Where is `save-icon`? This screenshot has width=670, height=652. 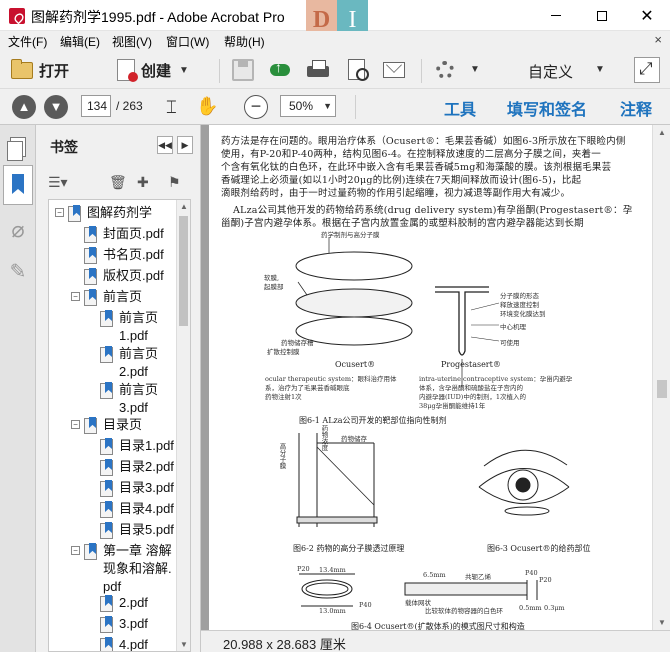
save-icon is located at coordinates (243, 70).